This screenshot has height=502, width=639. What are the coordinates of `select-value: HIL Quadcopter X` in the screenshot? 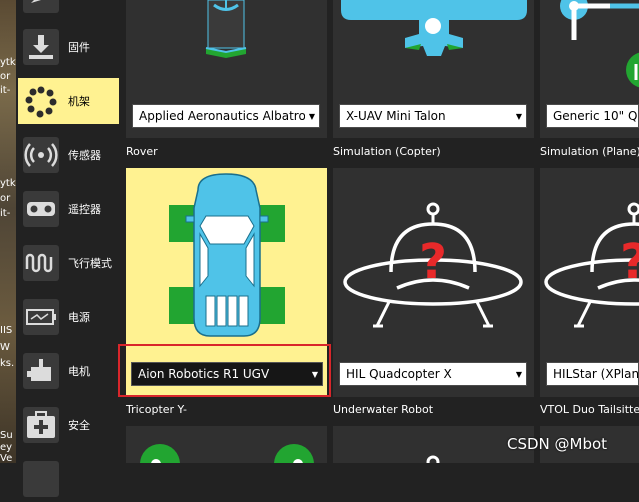 It's located at (399, 374).